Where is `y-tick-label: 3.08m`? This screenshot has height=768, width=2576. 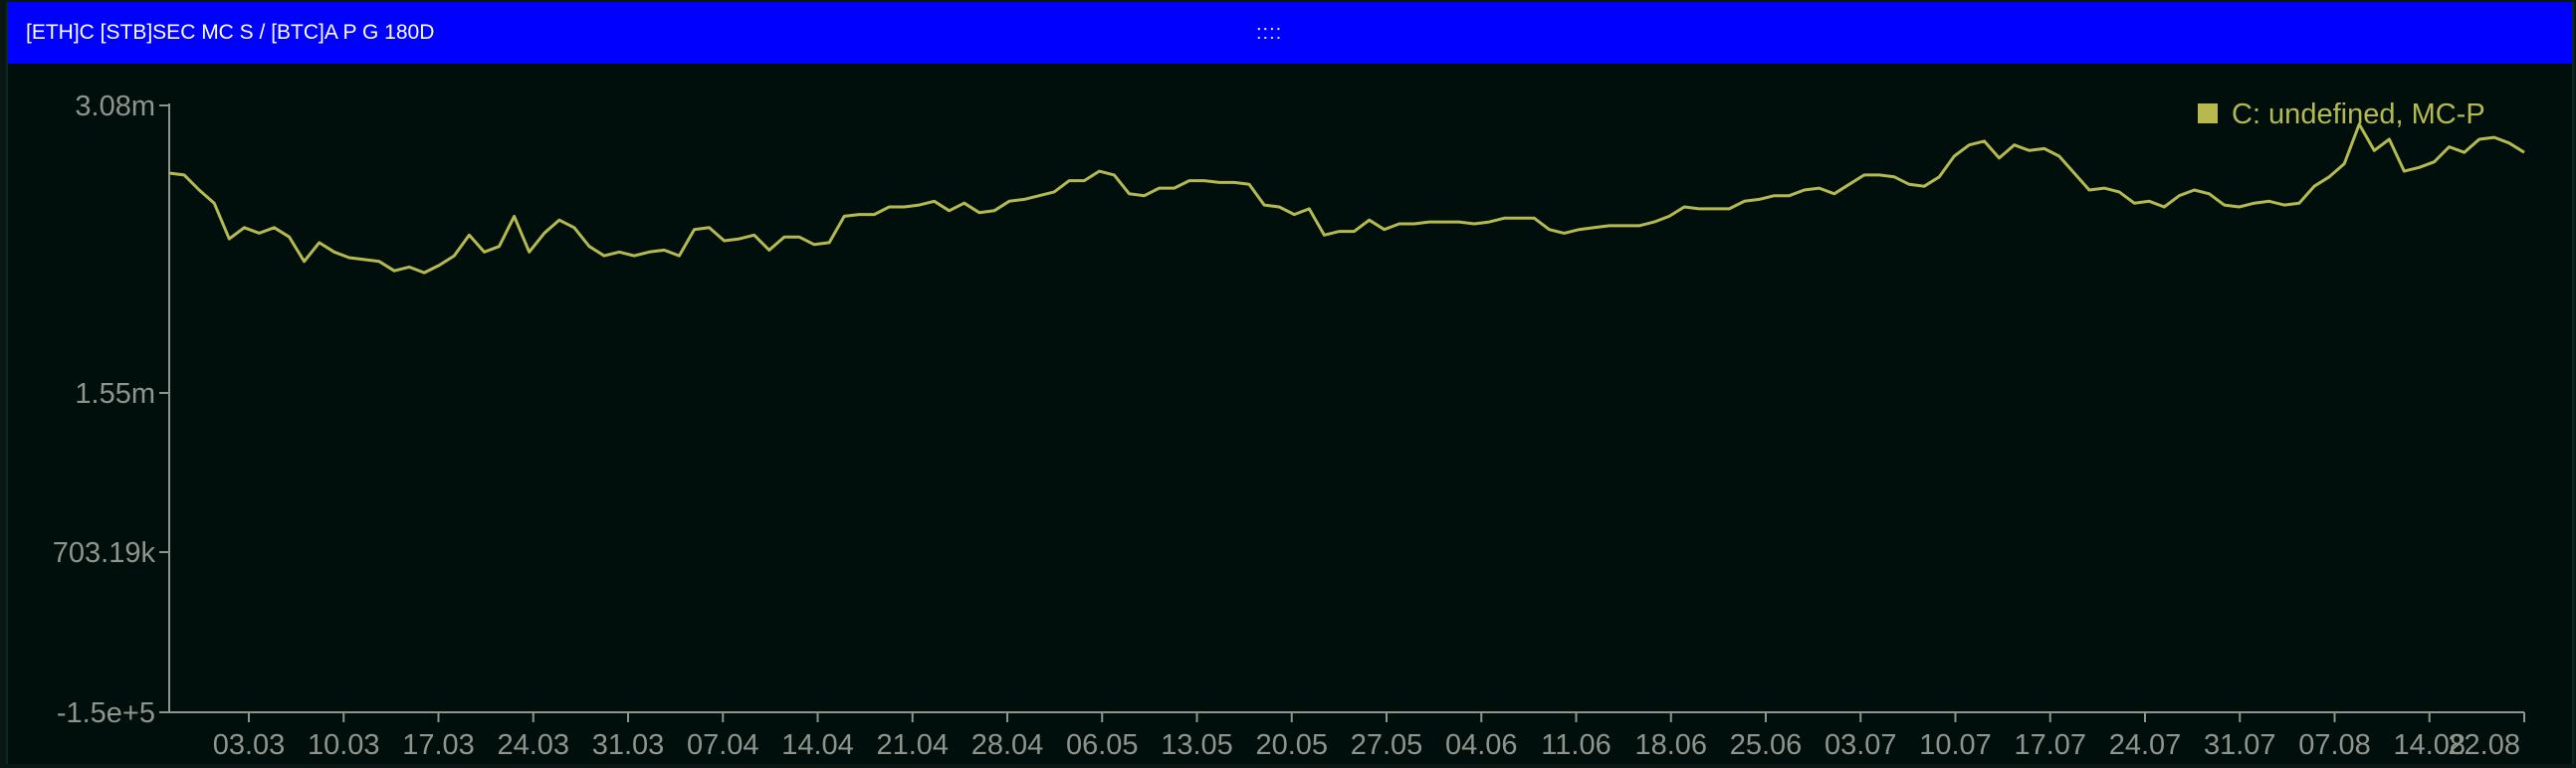 y-tick-label: 3.08m is located at coordinates (115, 106).